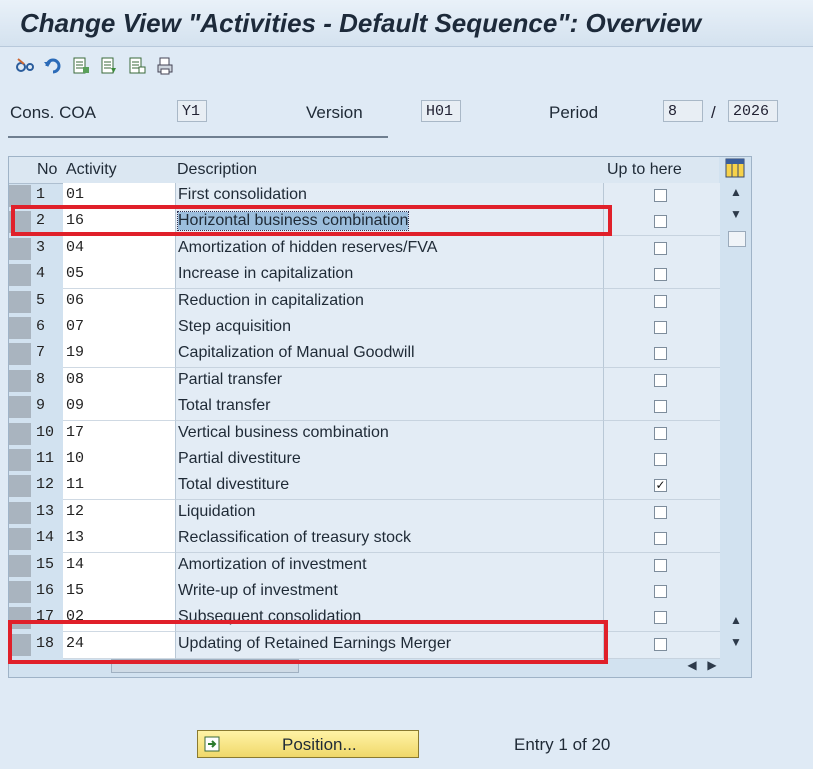 The image size is (813, 769). What do you see at coordinates (25, 66) in the screenshot?
I see `glasses-change-icon` at bounding box center [25, 66].